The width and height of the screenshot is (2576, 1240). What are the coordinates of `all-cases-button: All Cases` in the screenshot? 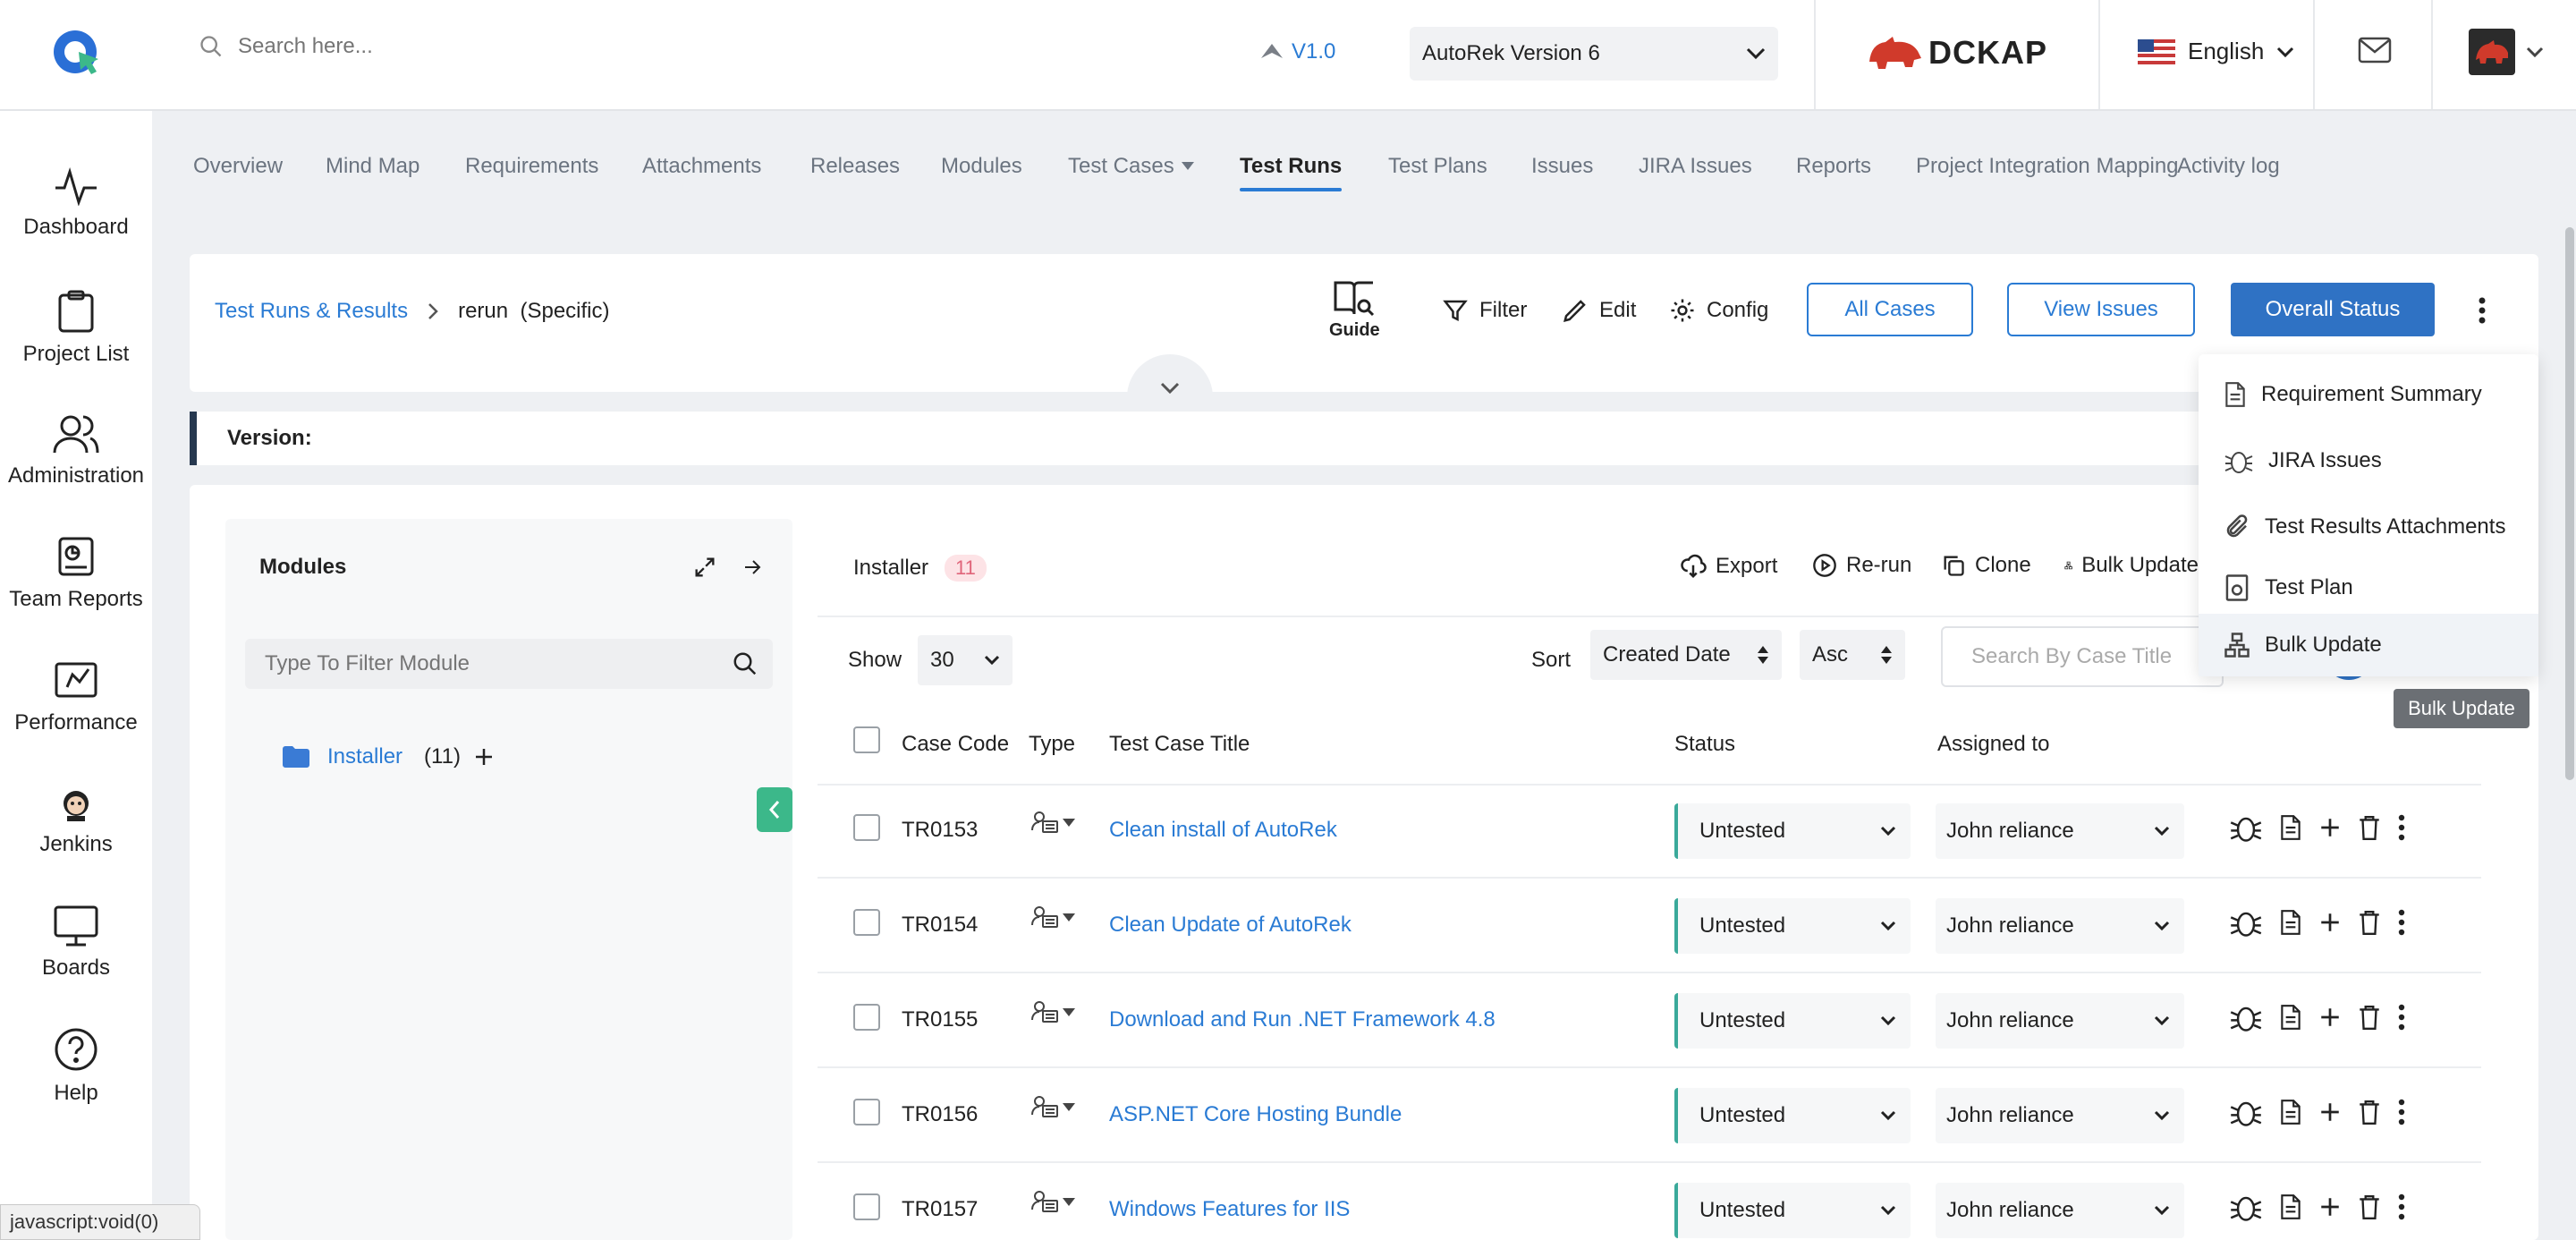 It's located at (1890, 309).